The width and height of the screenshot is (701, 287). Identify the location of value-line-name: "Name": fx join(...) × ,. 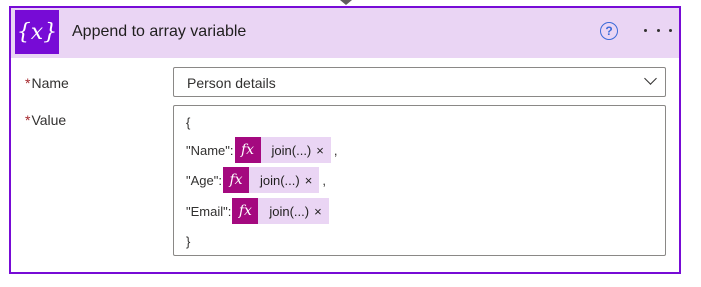
(261, 150).